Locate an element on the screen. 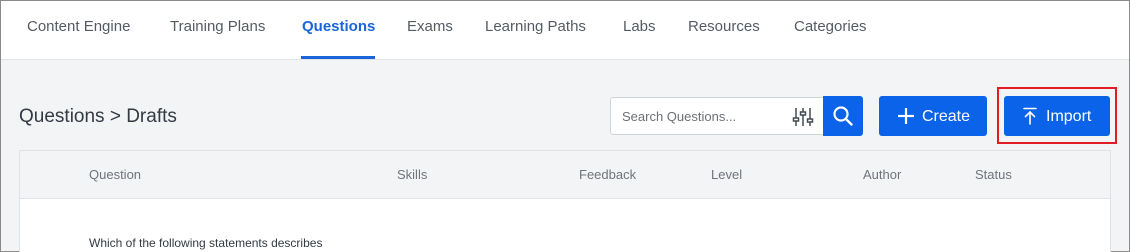 This screenshot has width=1130, height=252. search-button is located at coordinates (843, 116).